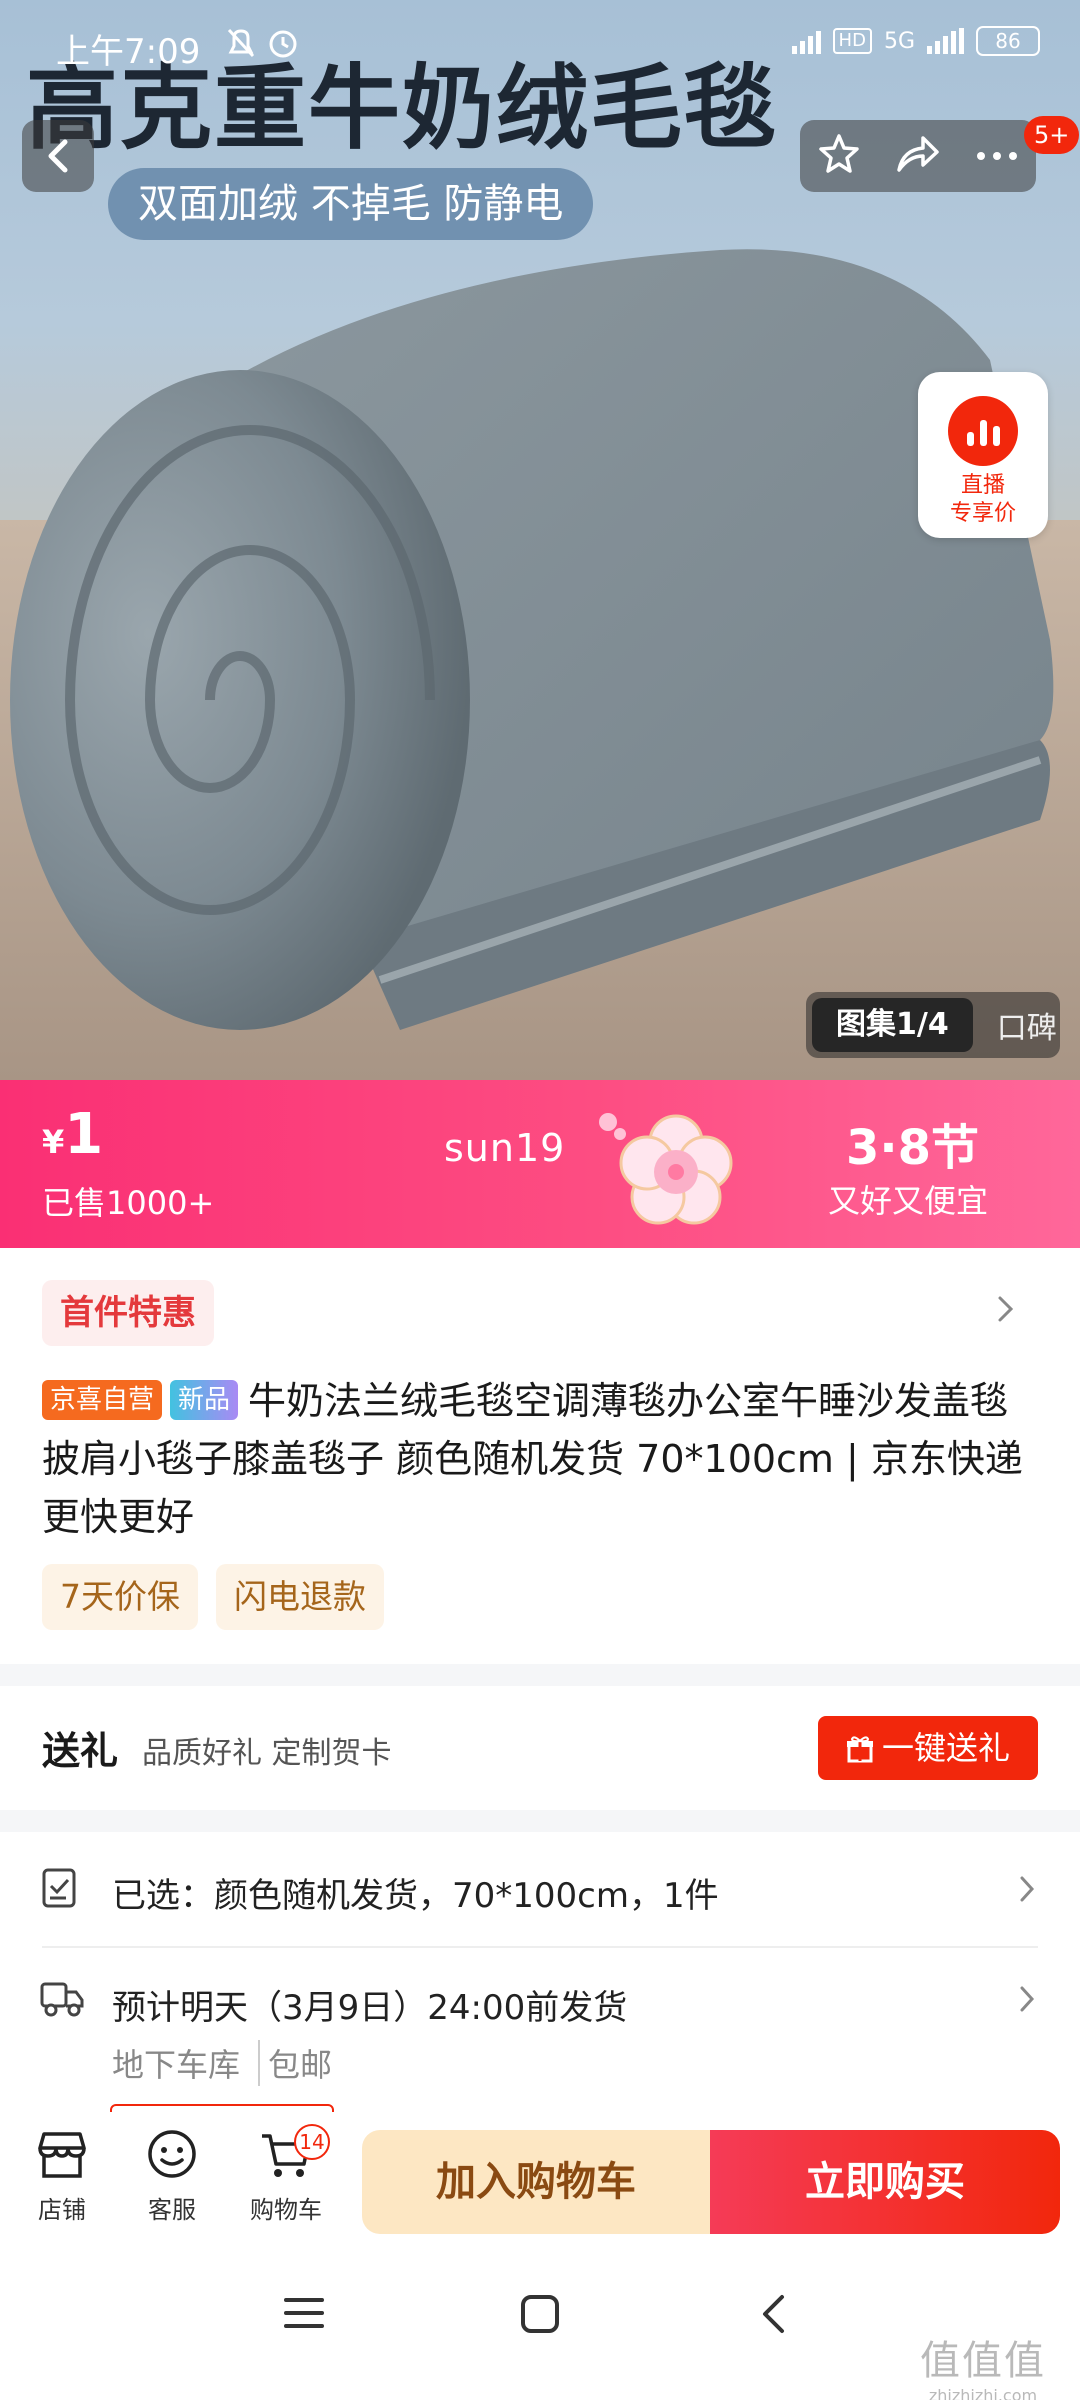 The image size is (1080, 2400). I want to click on share-icon, so click(918, 154).